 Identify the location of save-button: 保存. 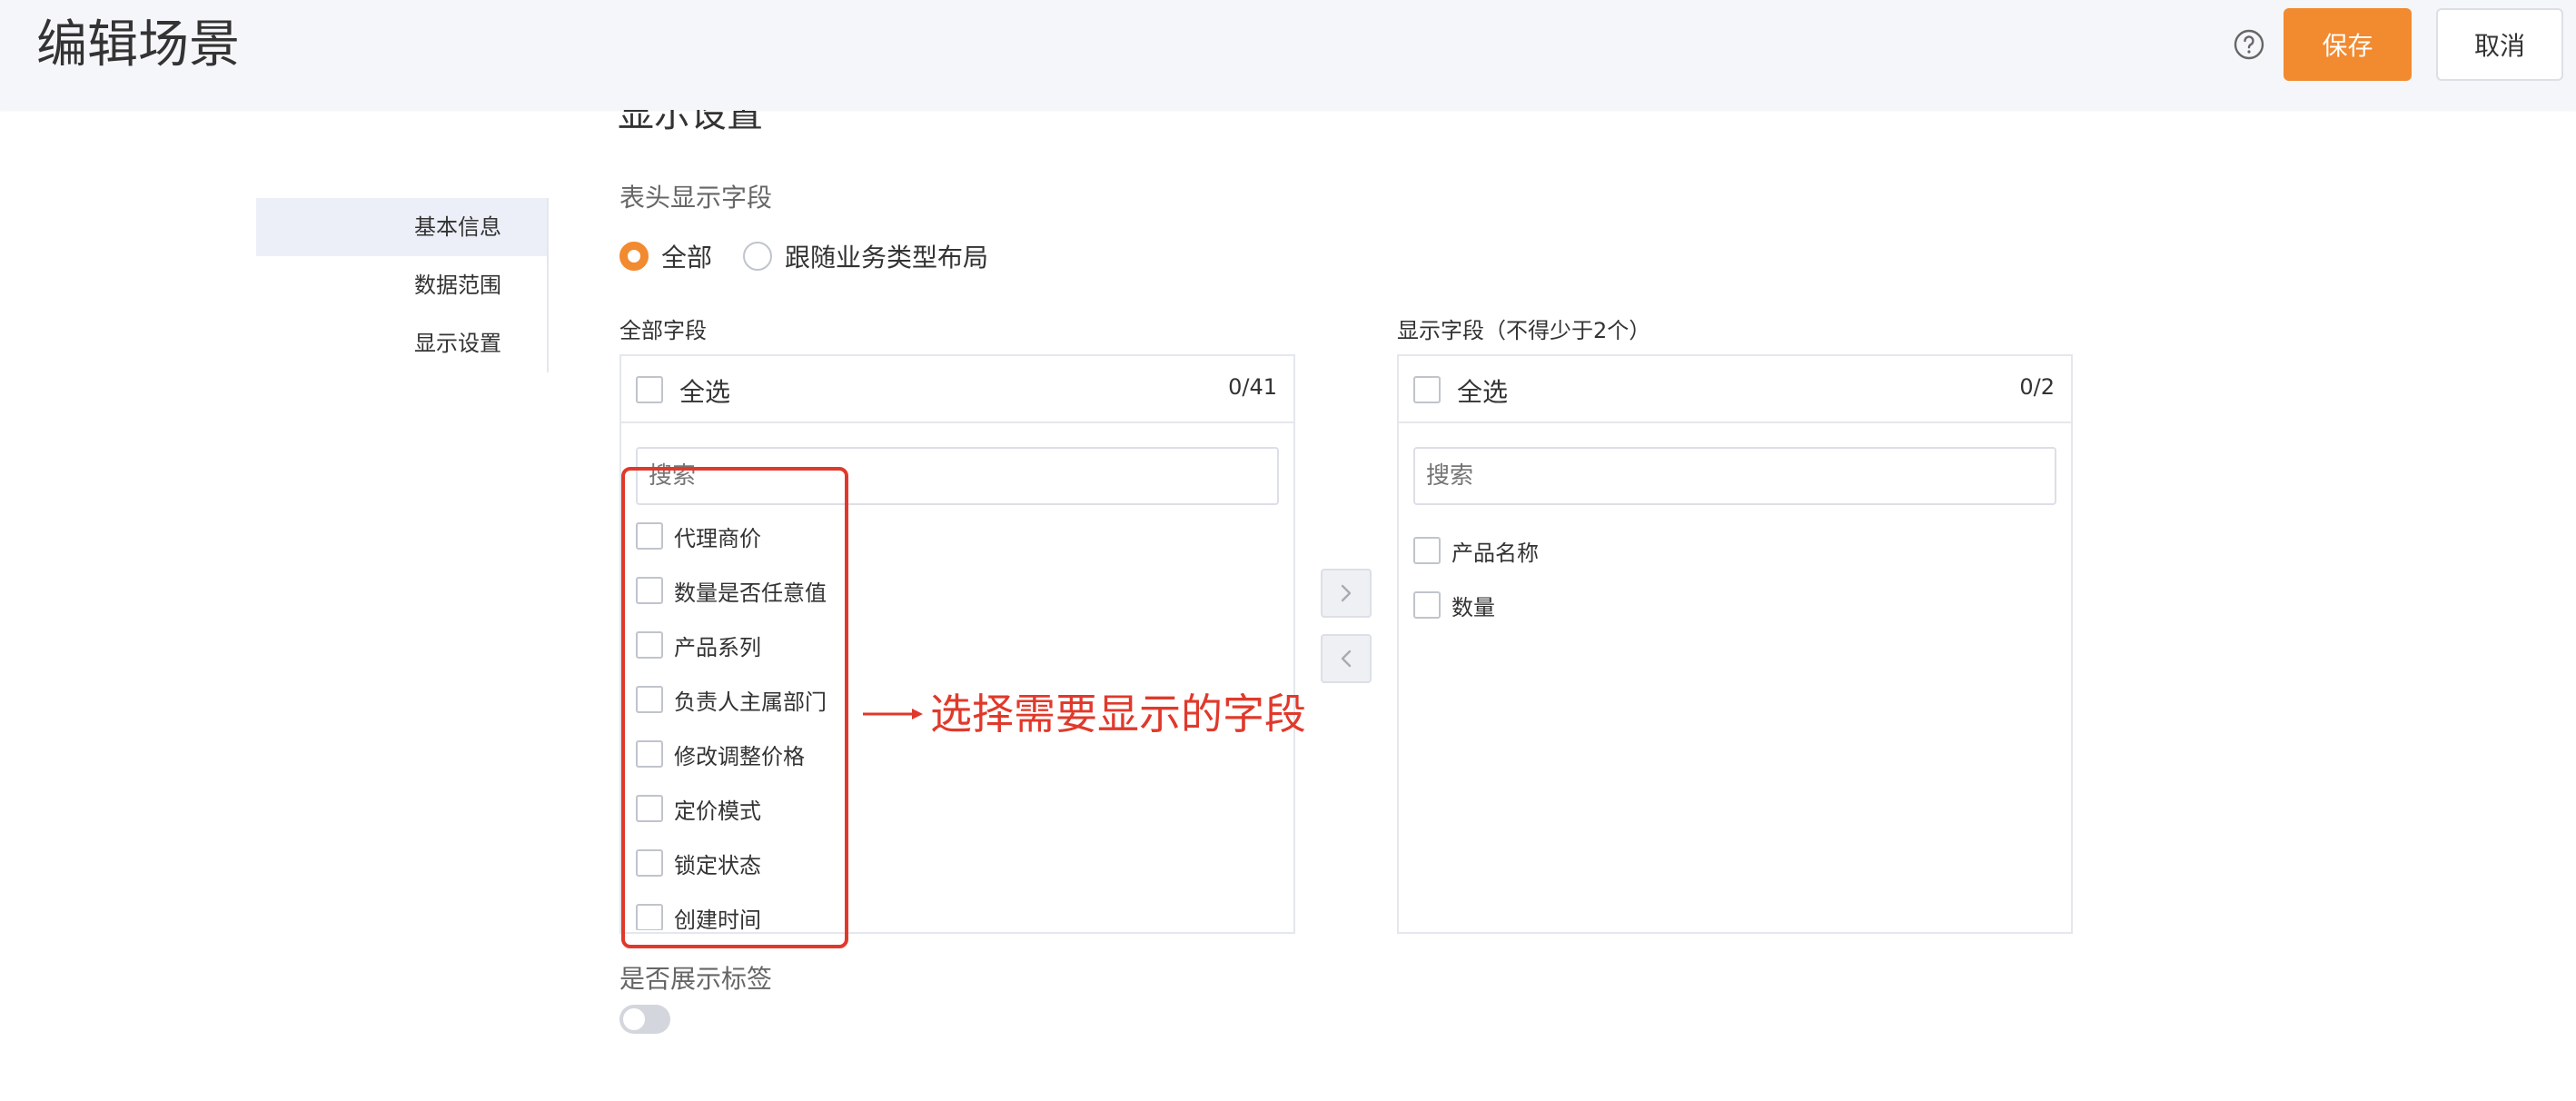
(2348, 44).